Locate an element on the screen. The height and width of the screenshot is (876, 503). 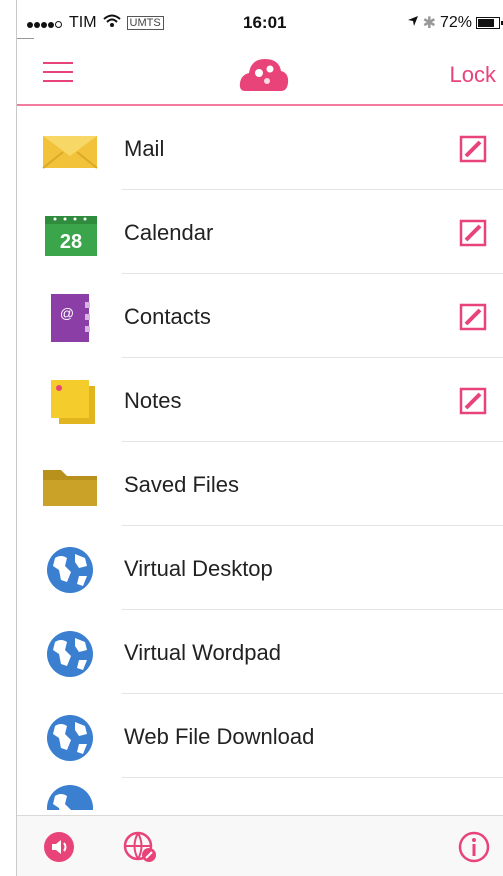
calendar-icon: 28 is located at coordinates (70, 234).